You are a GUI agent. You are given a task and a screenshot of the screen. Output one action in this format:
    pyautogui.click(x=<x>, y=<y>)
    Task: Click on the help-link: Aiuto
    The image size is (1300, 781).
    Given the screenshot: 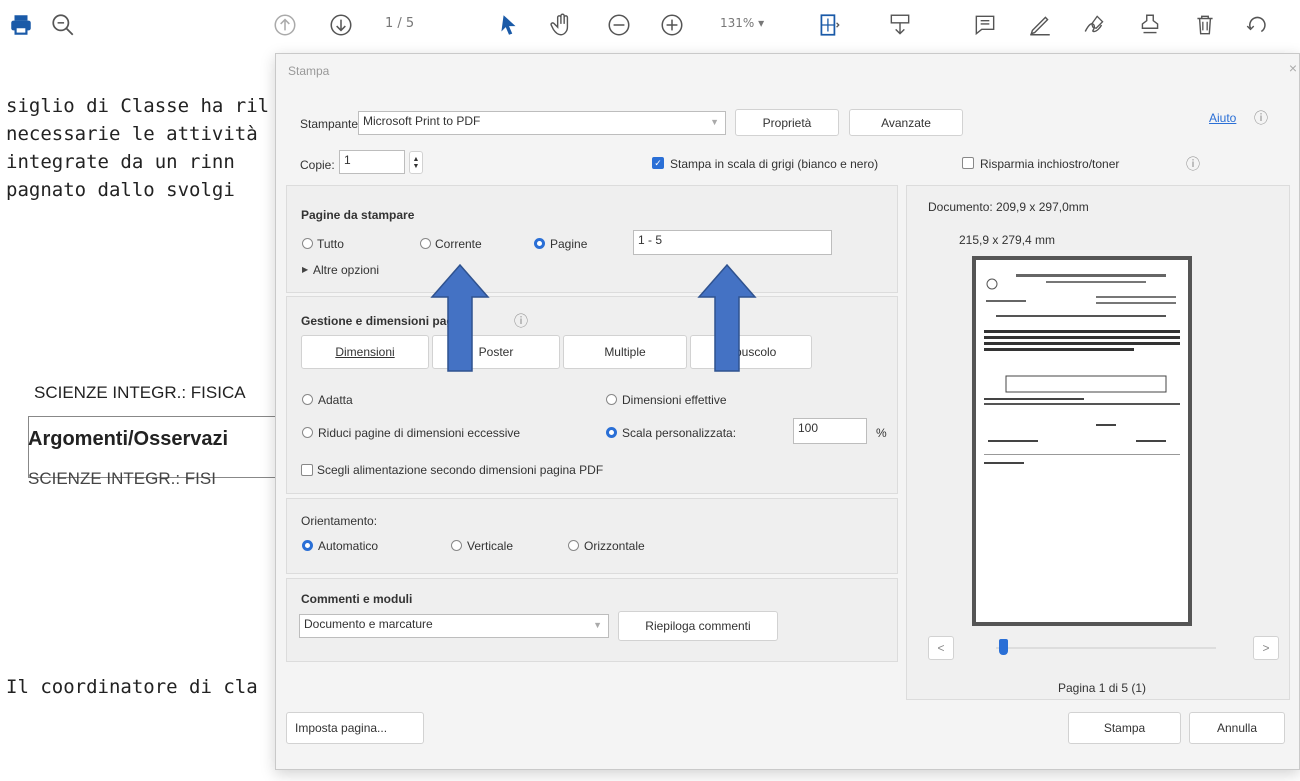 What is the action you would take?
    pyautogui.click(x=1222, y=118)
    